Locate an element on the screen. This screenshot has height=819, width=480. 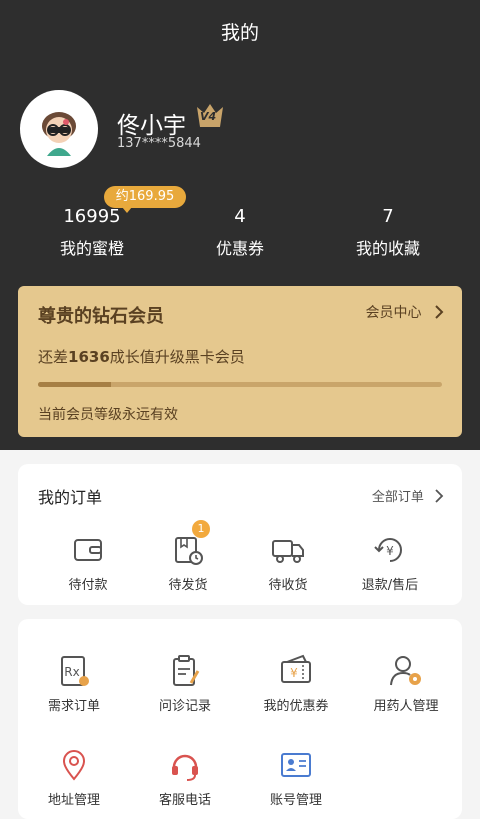
coupon-icon: ¥ is located at coordinates (296, 671).